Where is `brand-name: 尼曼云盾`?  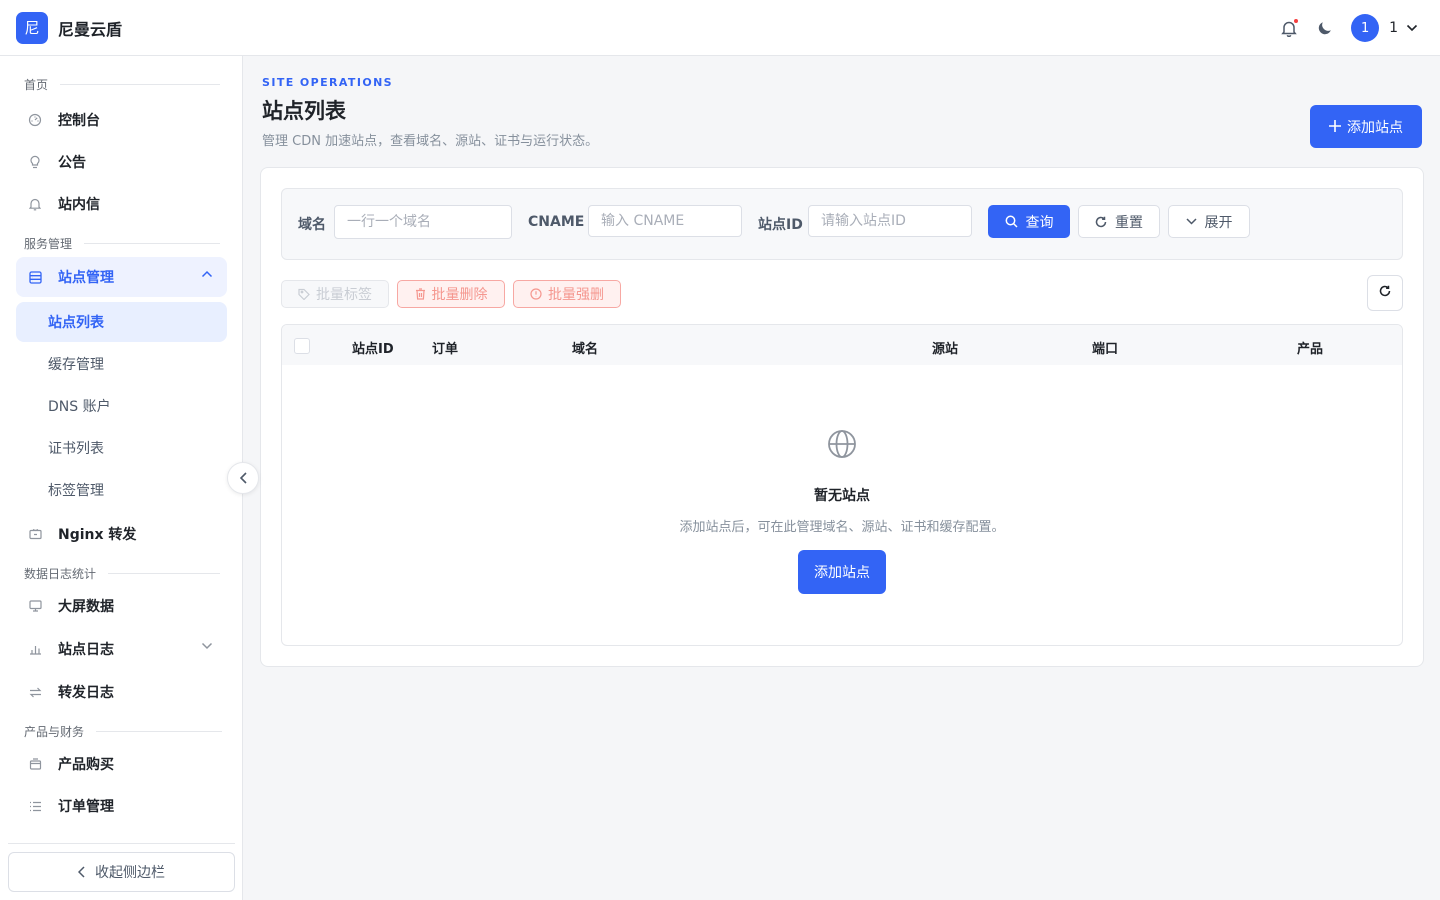
brand-name: 尼曼云盾 is located at coordinates (90, 29).